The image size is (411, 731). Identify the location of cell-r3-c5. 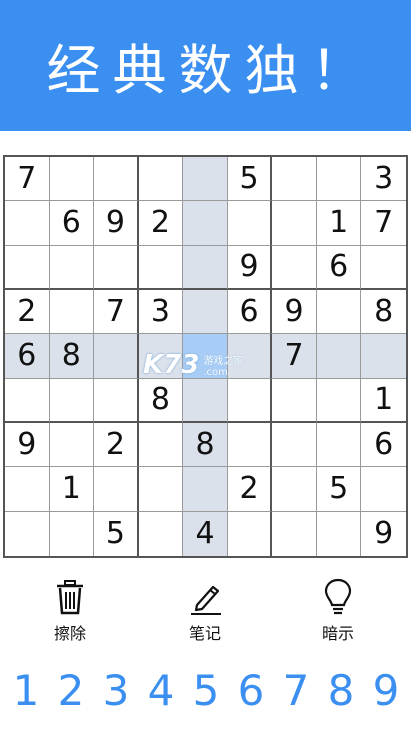
(205, 267).